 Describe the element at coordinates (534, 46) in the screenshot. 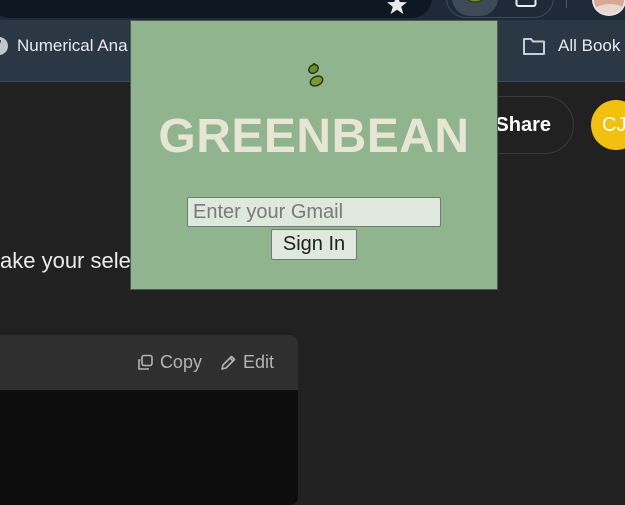

I see `folder-icon` at that location.